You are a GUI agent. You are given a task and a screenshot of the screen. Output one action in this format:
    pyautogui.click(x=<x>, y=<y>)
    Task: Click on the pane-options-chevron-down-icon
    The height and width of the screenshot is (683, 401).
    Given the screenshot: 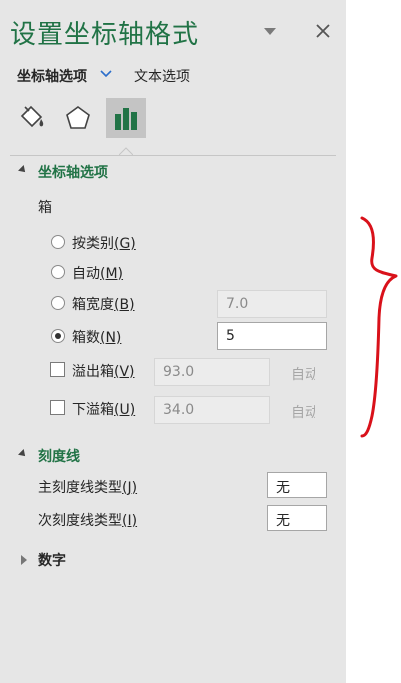 What is the action you would take?
    pyautogui.click(x=270, y=31)
    